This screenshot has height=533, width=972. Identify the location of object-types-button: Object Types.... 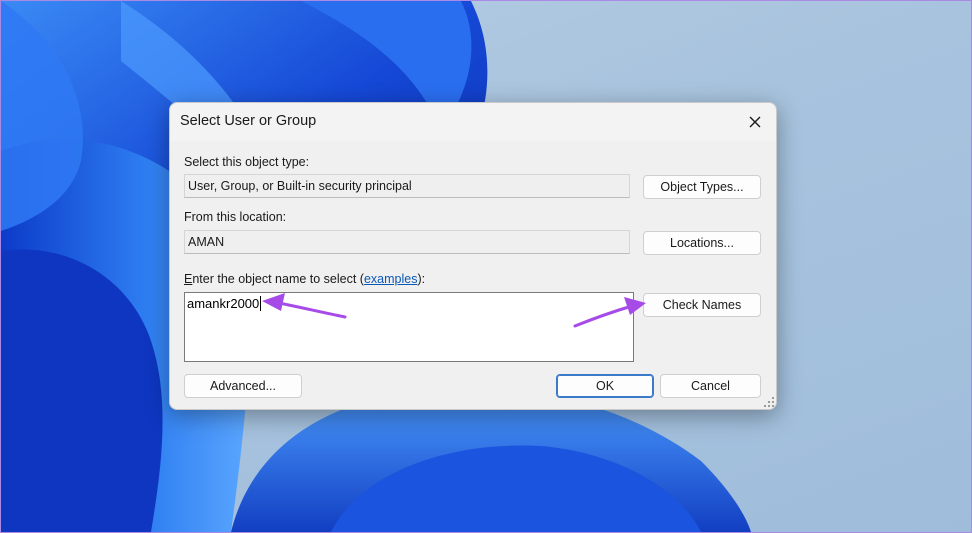
(702, 187).